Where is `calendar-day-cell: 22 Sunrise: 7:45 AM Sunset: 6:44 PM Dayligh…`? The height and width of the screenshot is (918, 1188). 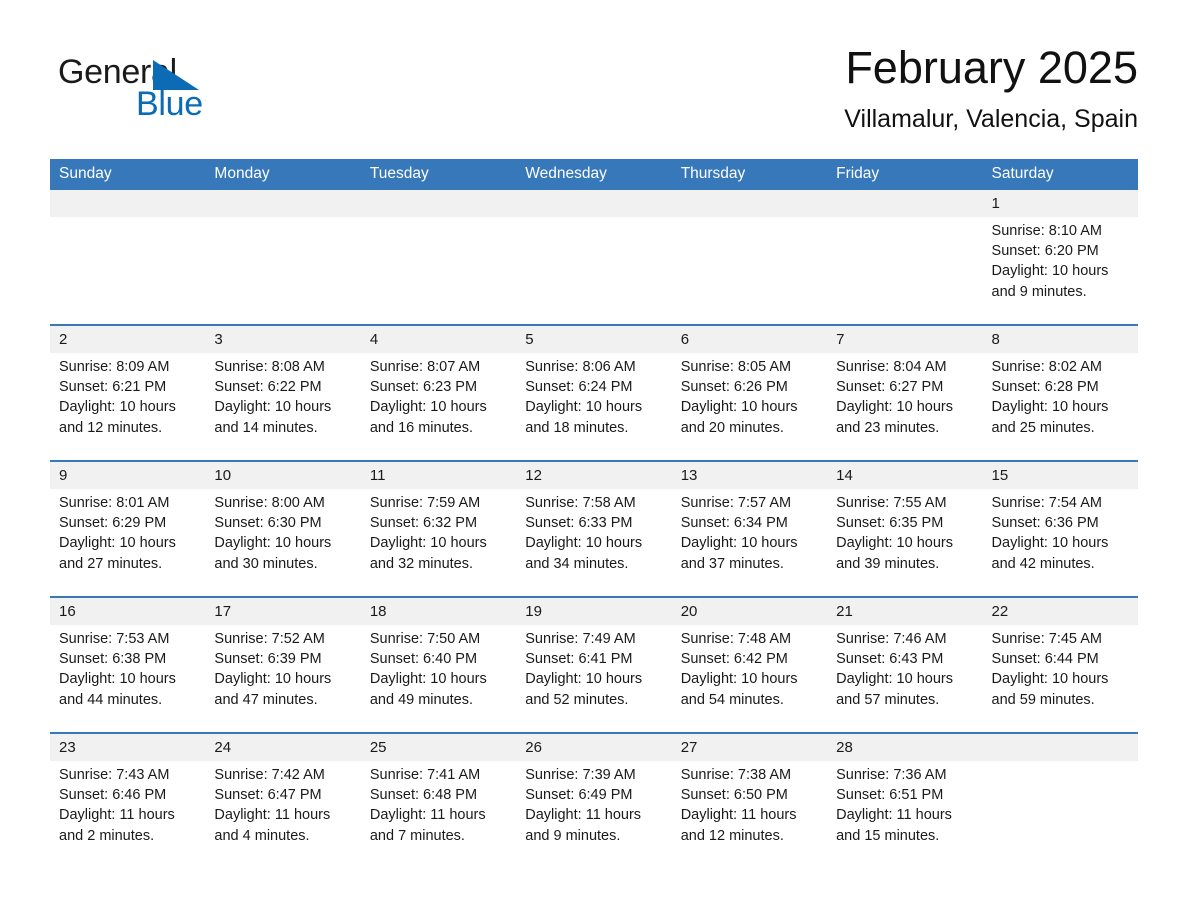
calendar-day-cell: 22 Sunrise: 7:45 AM Sunset: 6:44 PM Dayligh… is located at coordinates (1060, 665).